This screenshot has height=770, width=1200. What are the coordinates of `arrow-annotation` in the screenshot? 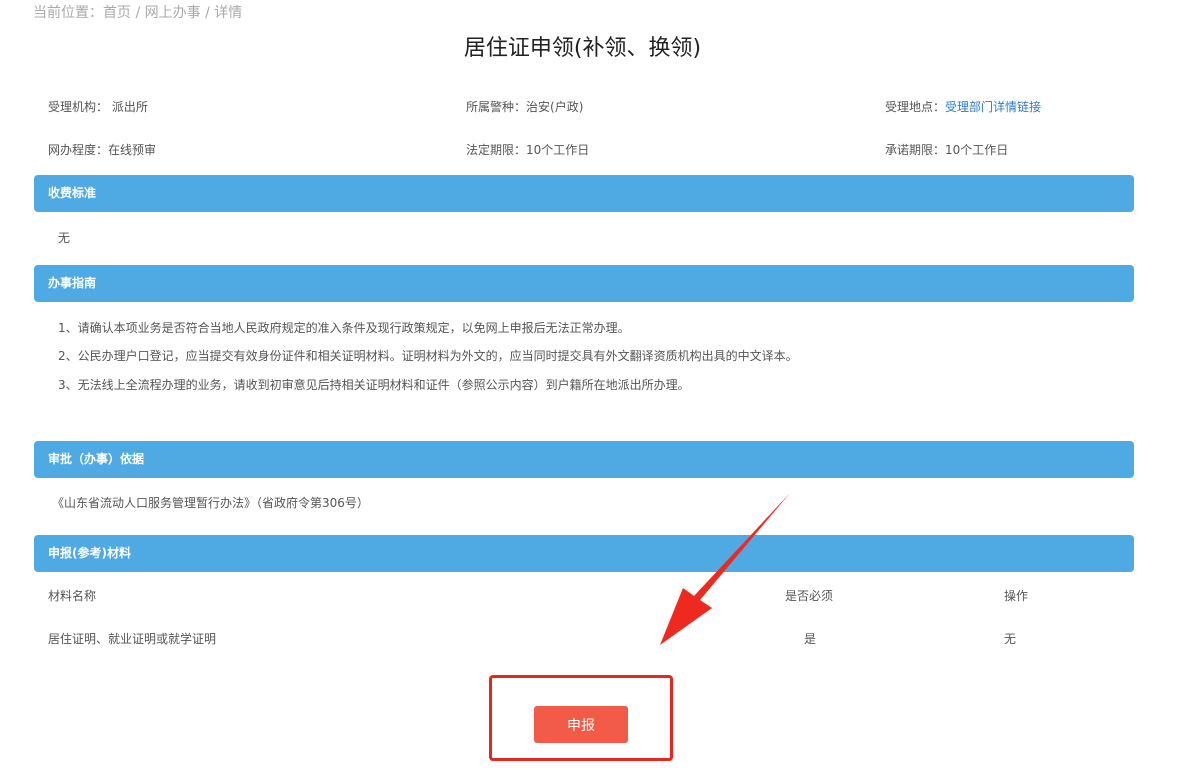 It's located at (725, 569).